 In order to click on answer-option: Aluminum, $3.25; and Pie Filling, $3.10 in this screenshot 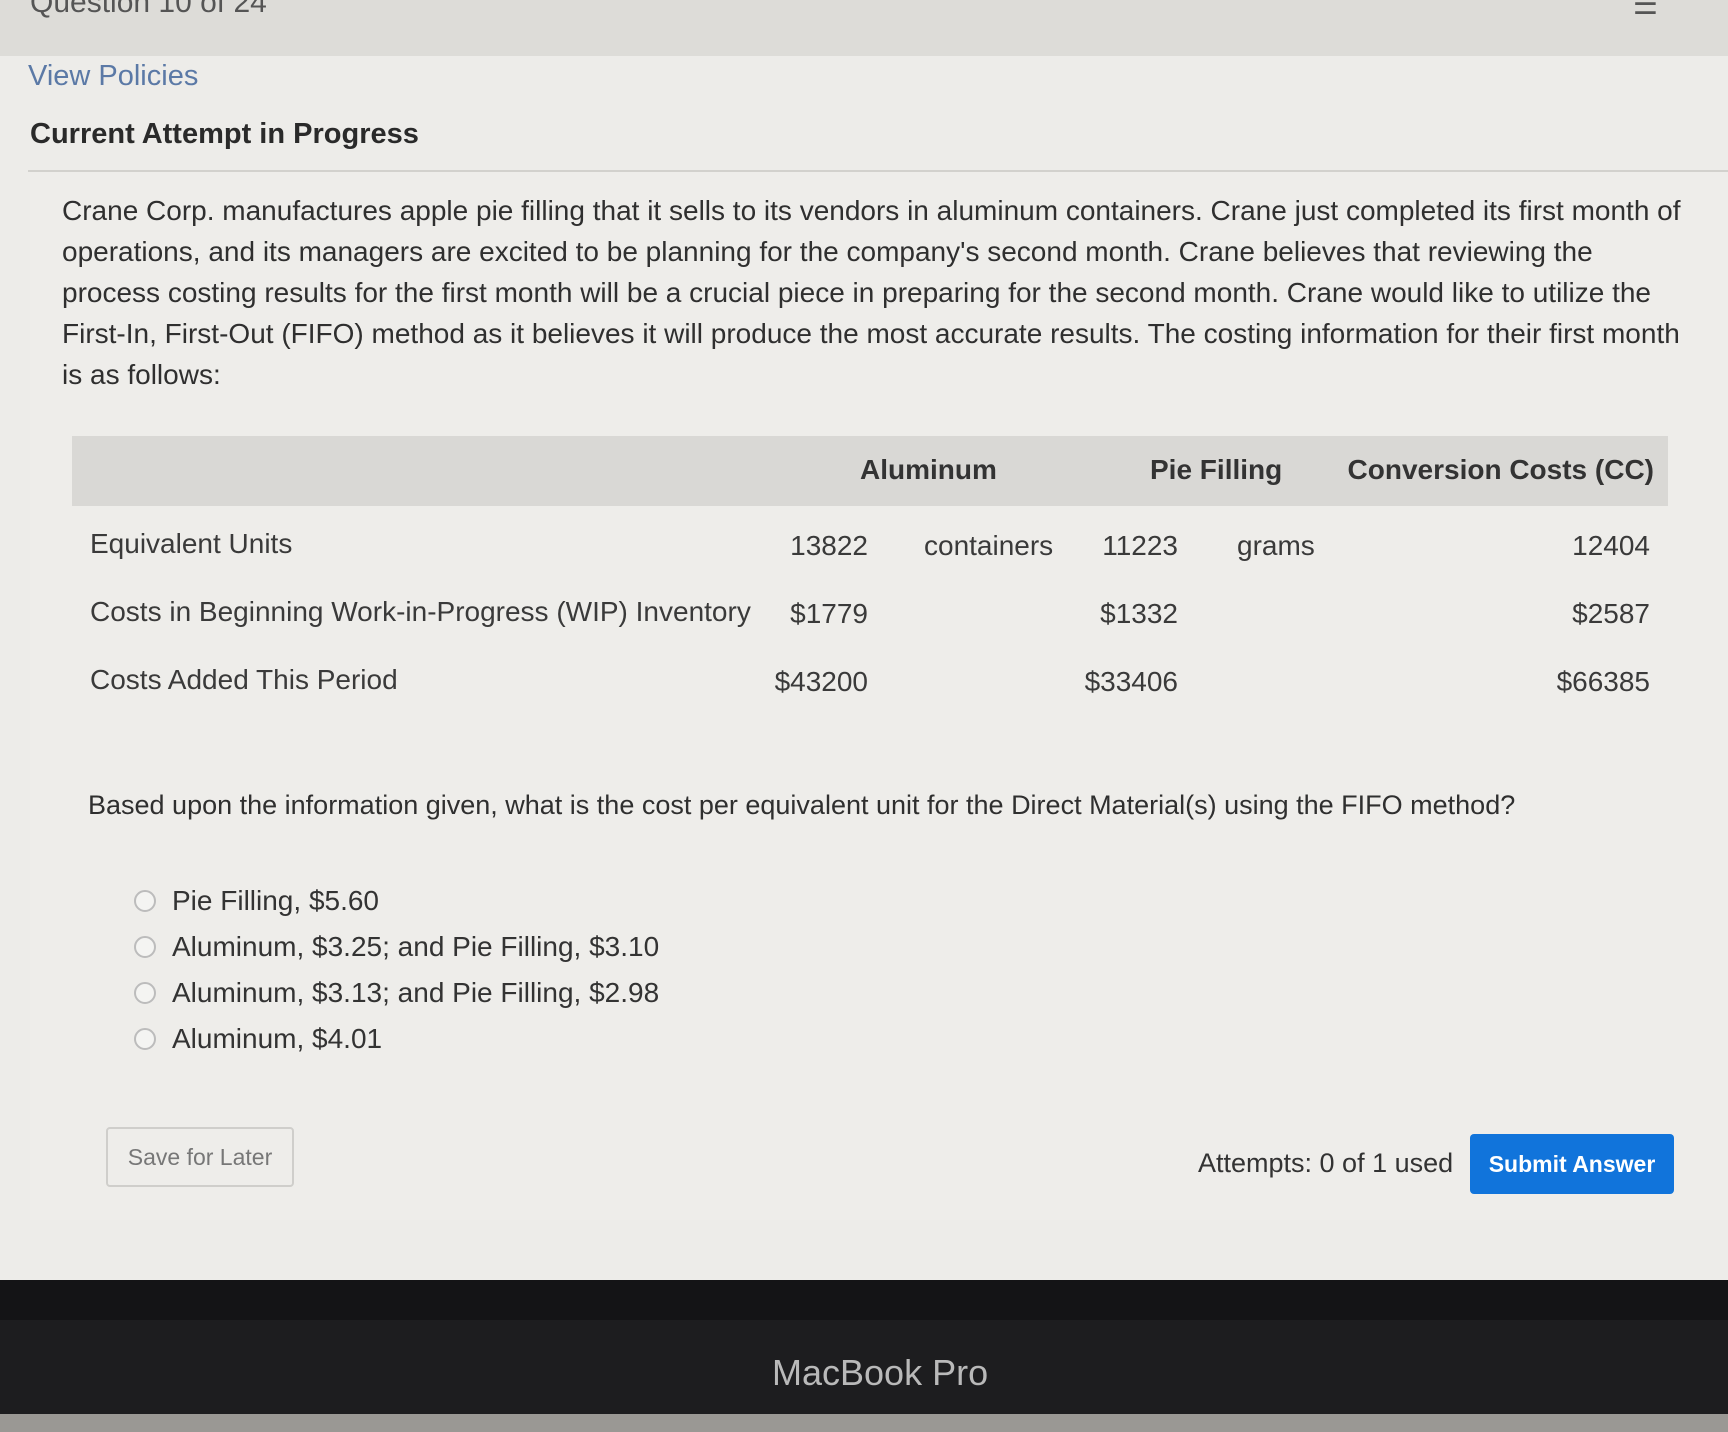, I will do `click(396, 947)`.